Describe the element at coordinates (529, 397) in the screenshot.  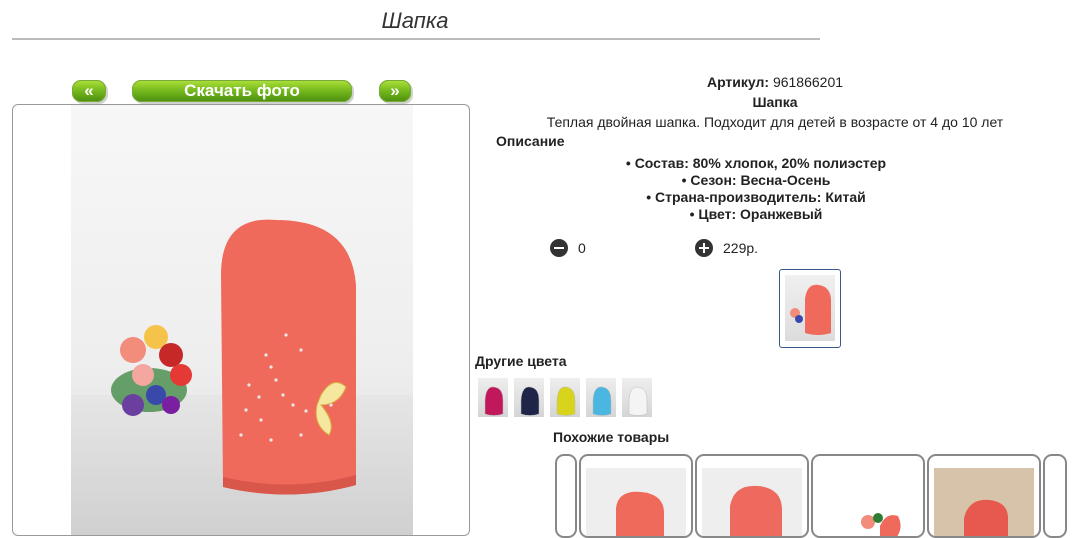
I see `color-thumb-navy` at that location.